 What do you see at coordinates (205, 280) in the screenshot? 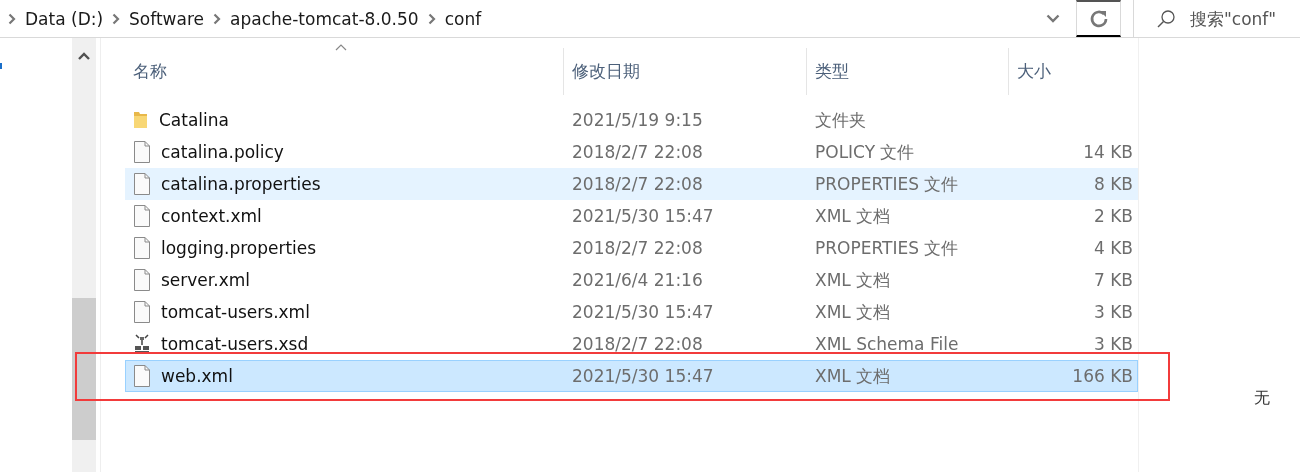
I see `file-name: server.xml` at bounding box center [205, 280].